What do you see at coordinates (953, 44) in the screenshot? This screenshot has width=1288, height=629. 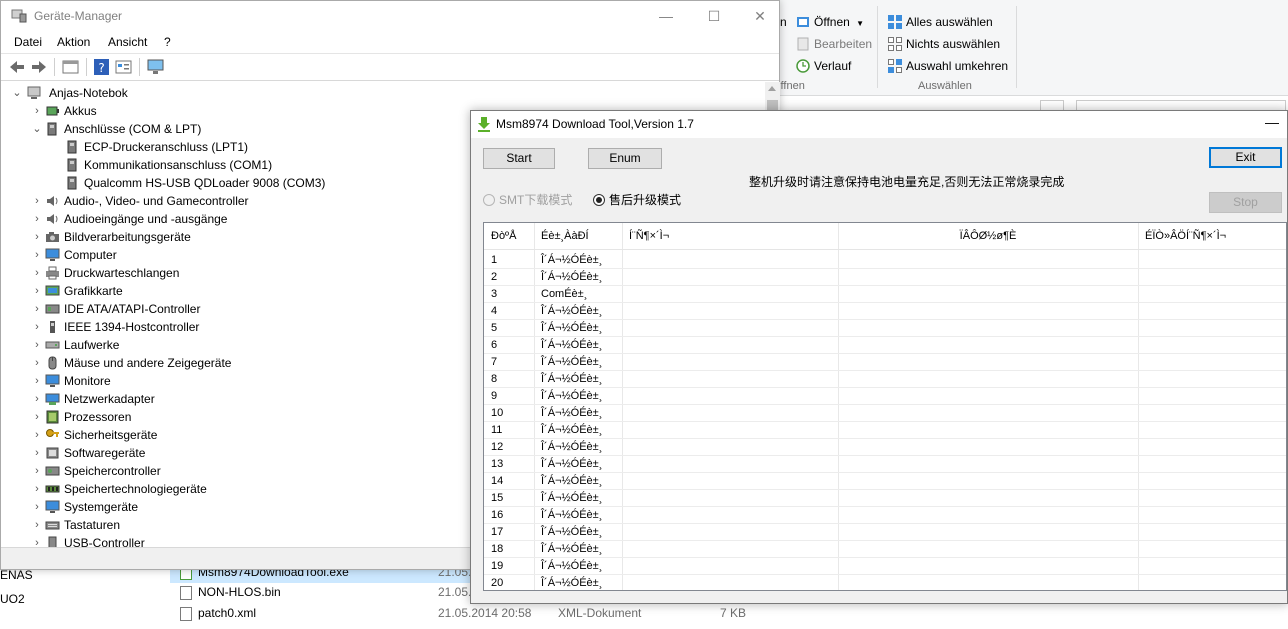 I see `select-none-label: Nichts auswählen` at bounding box center [953, 44].